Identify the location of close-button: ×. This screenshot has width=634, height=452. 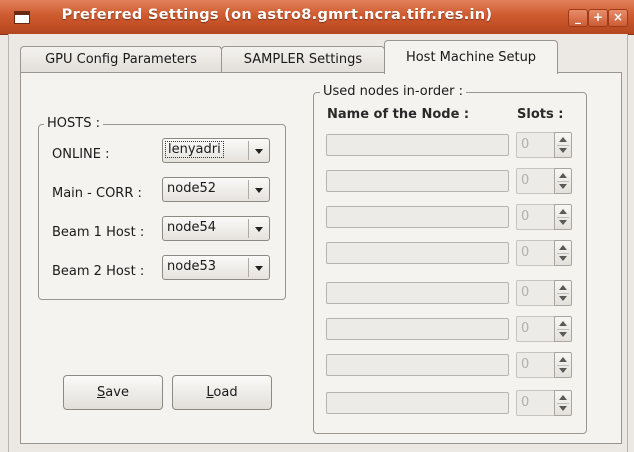
(618, 18).